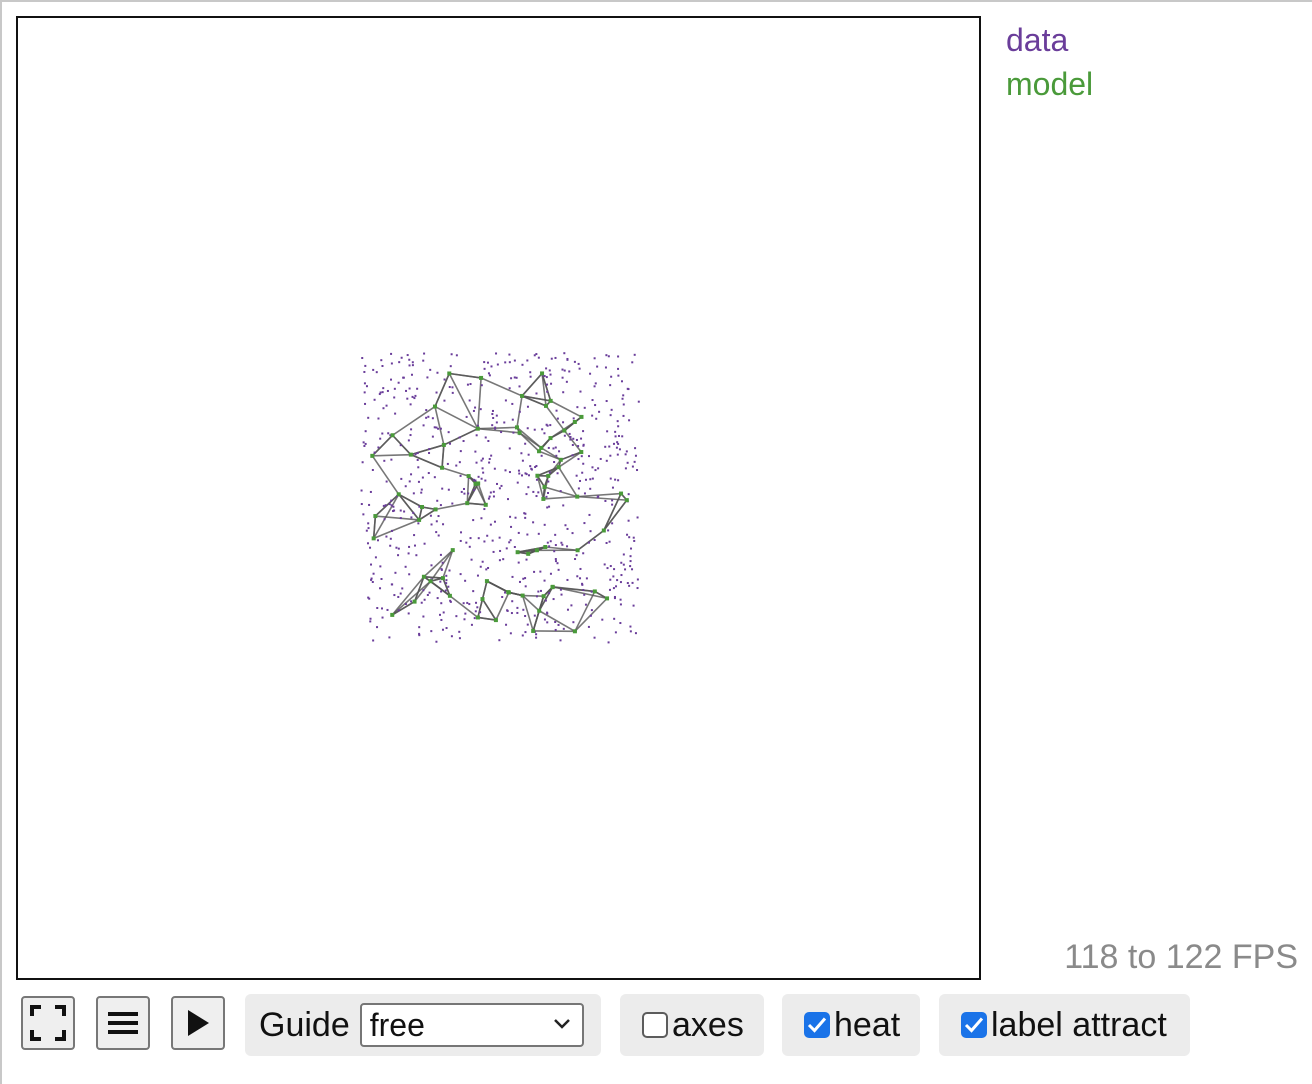  I want to click on guide-select: free, so click(471, 1025).